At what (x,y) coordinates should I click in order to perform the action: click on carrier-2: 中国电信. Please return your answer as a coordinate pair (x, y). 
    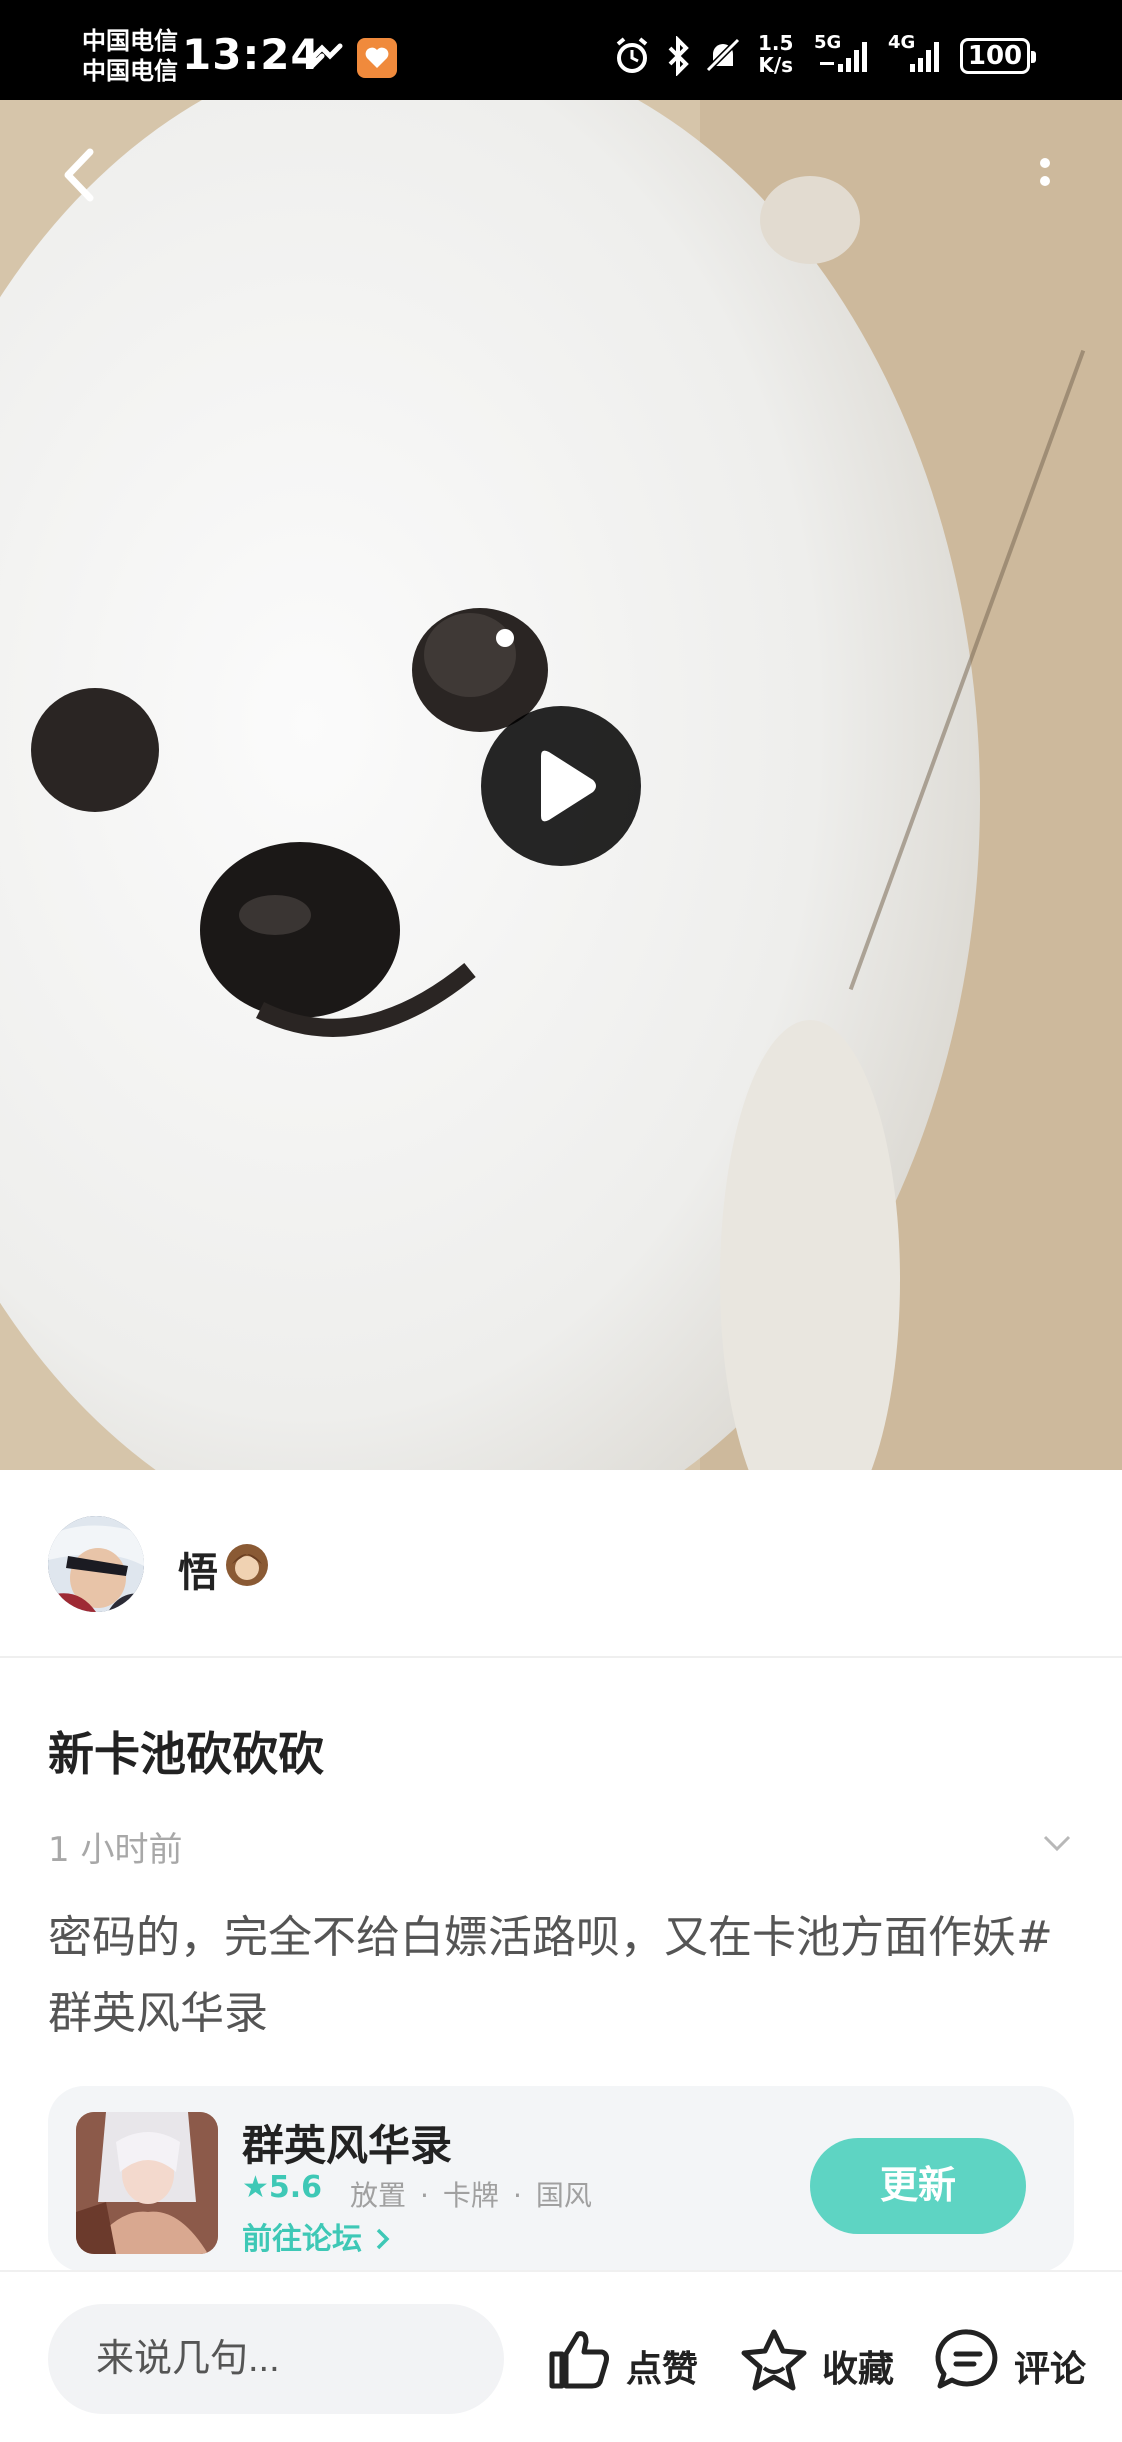
    Looking at the image, I should click on (130, 71).